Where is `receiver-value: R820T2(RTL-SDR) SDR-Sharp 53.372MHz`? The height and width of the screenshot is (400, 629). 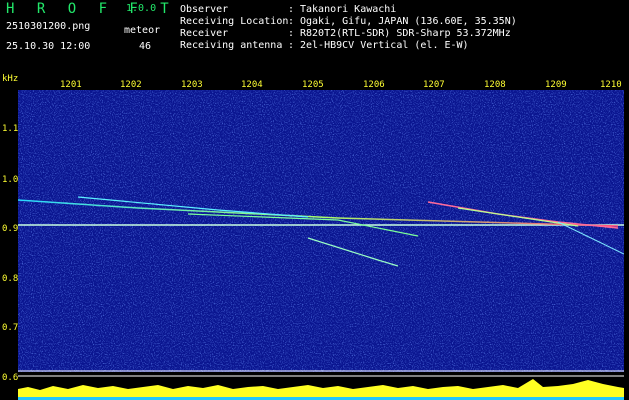
receiver-value: R820T2(RTL-SDR) SDR-Sharp 53.372MHz is located at coordinates (405, 33).